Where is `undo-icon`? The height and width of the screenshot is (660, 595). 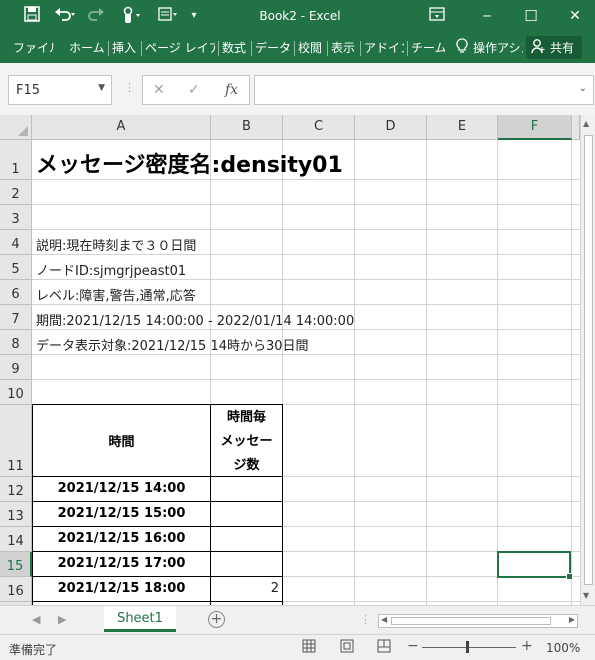
undo-icon is located at coordinates (65, 16).